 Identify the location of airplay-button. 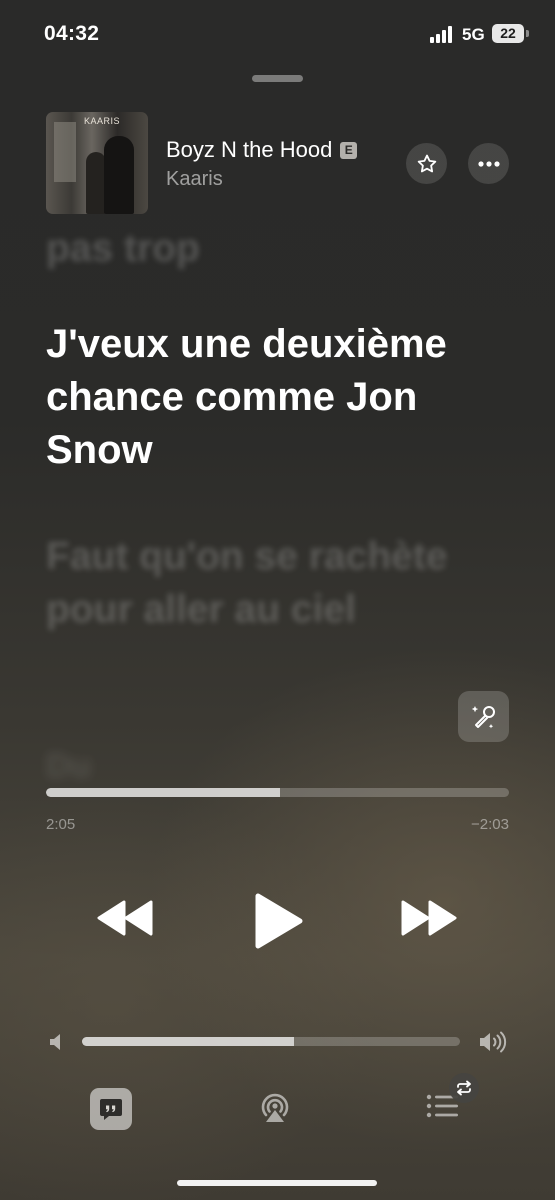
(275, 1110).